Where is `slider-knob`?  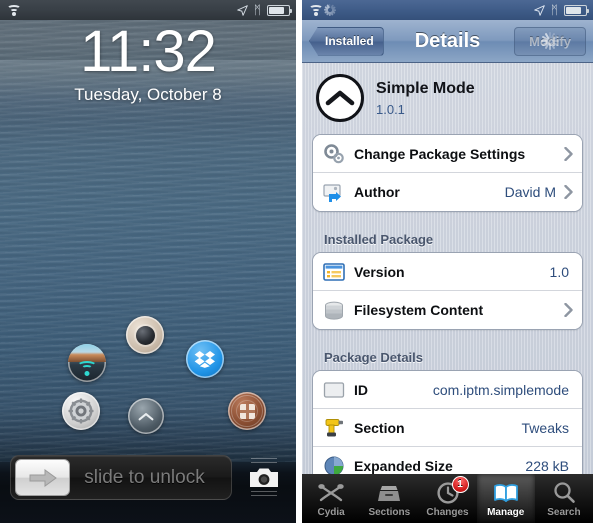 slider-knob is located at coordinates (42, 477).